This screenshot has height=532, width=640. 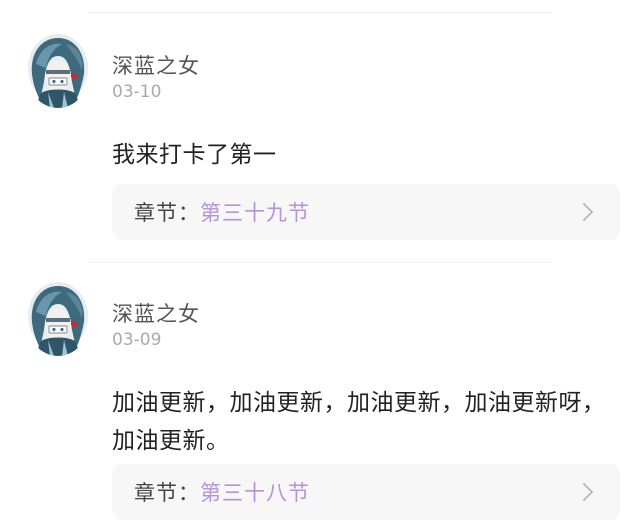 What do you see at coordinates (255, 213) in the screenshot?
I see `chapter-title: 第三十九节` at bounding box center [255, 213].